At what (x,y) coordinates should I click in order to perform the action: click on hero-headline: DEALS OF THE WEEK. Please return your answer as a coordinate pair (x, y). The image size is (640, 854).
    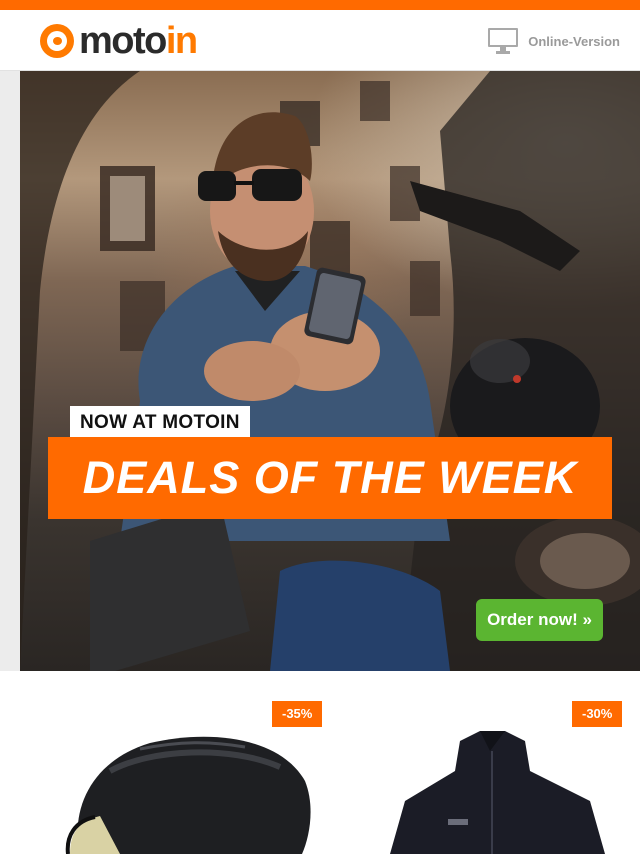
    Looking at the image, I should click on (330, 477).